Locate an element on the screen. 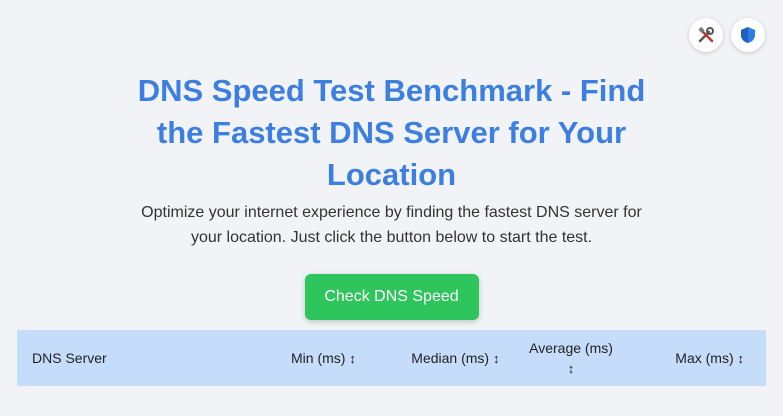 The height and width of the screenshot is (416, 783). column-header-median: Median (ms) ↕ is located at coordinates (438, 358).